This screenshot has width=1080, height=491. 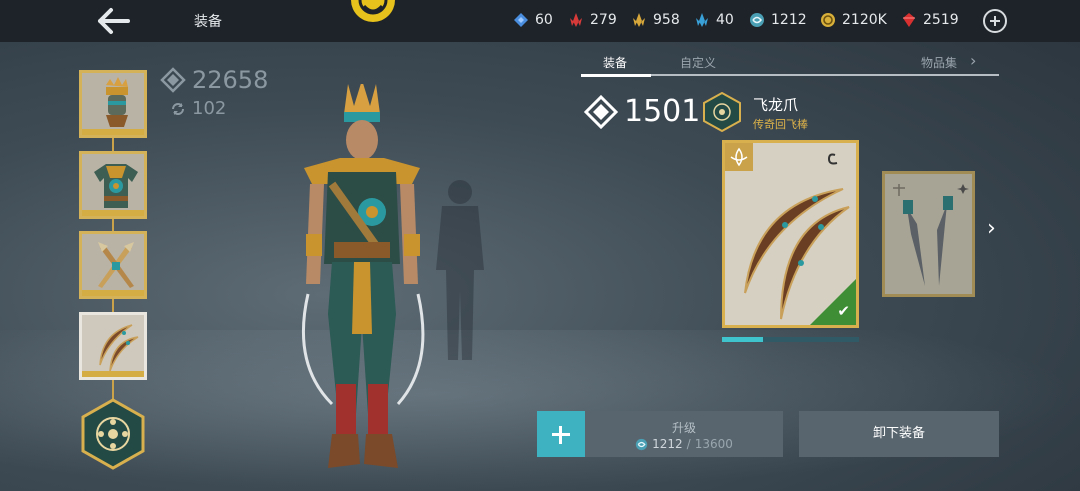 I want to click on slot-helmet, so click(x=113, y=104).